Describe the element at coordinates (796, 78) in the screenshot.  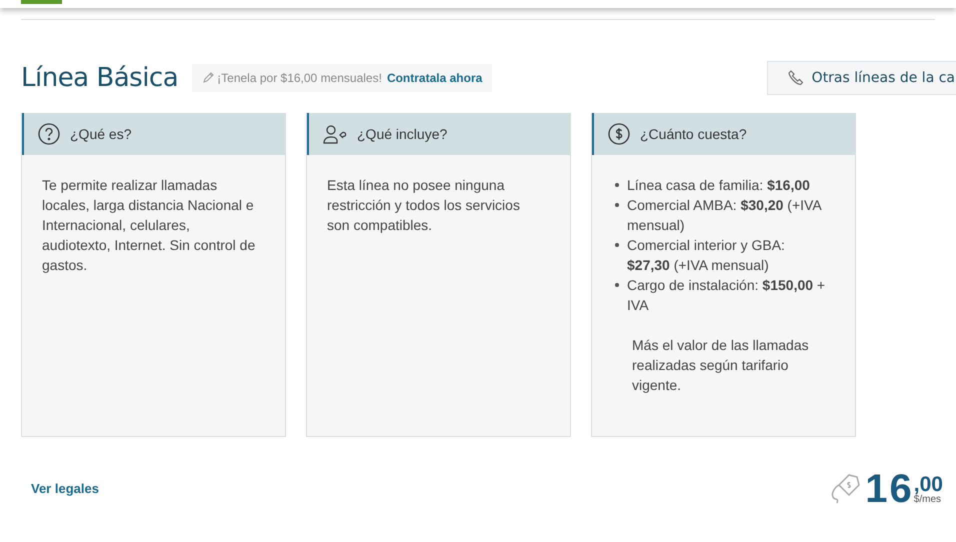
I see `phone-icon` at that location.